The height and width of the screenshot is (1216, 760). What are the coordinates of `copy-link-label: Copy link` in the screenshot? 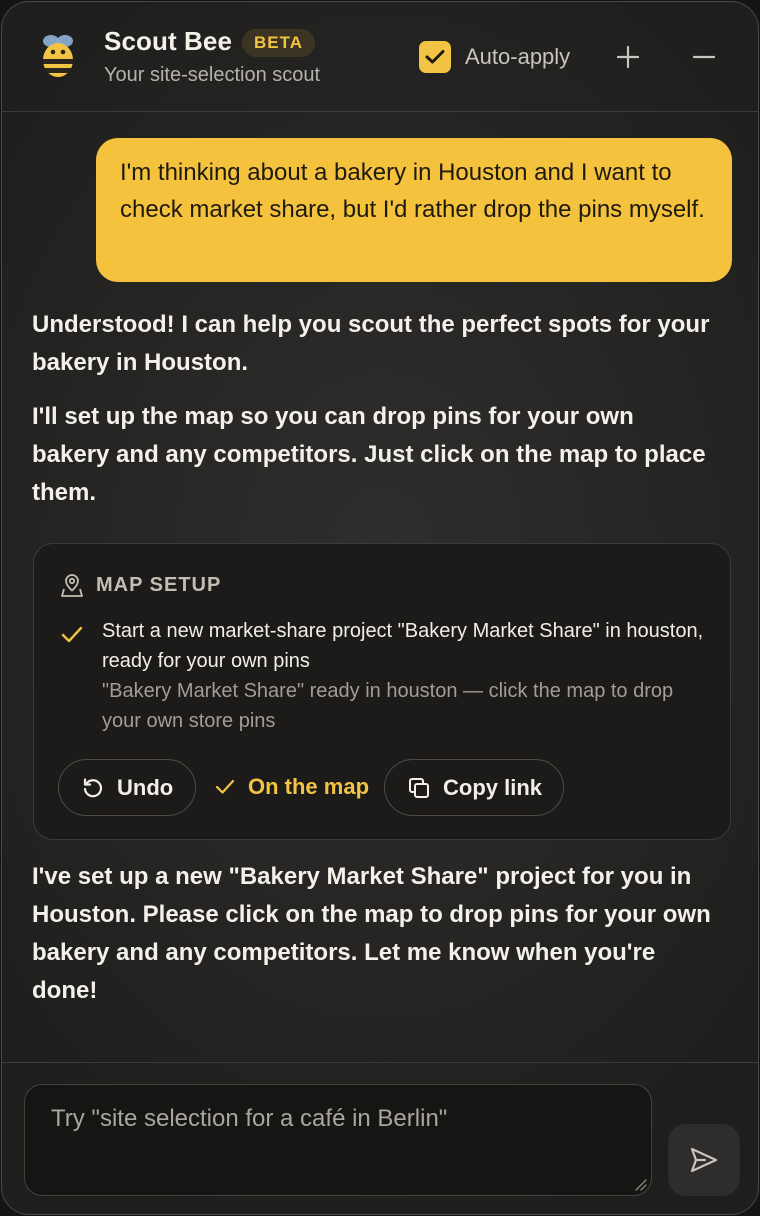 It's located at (493, 787).